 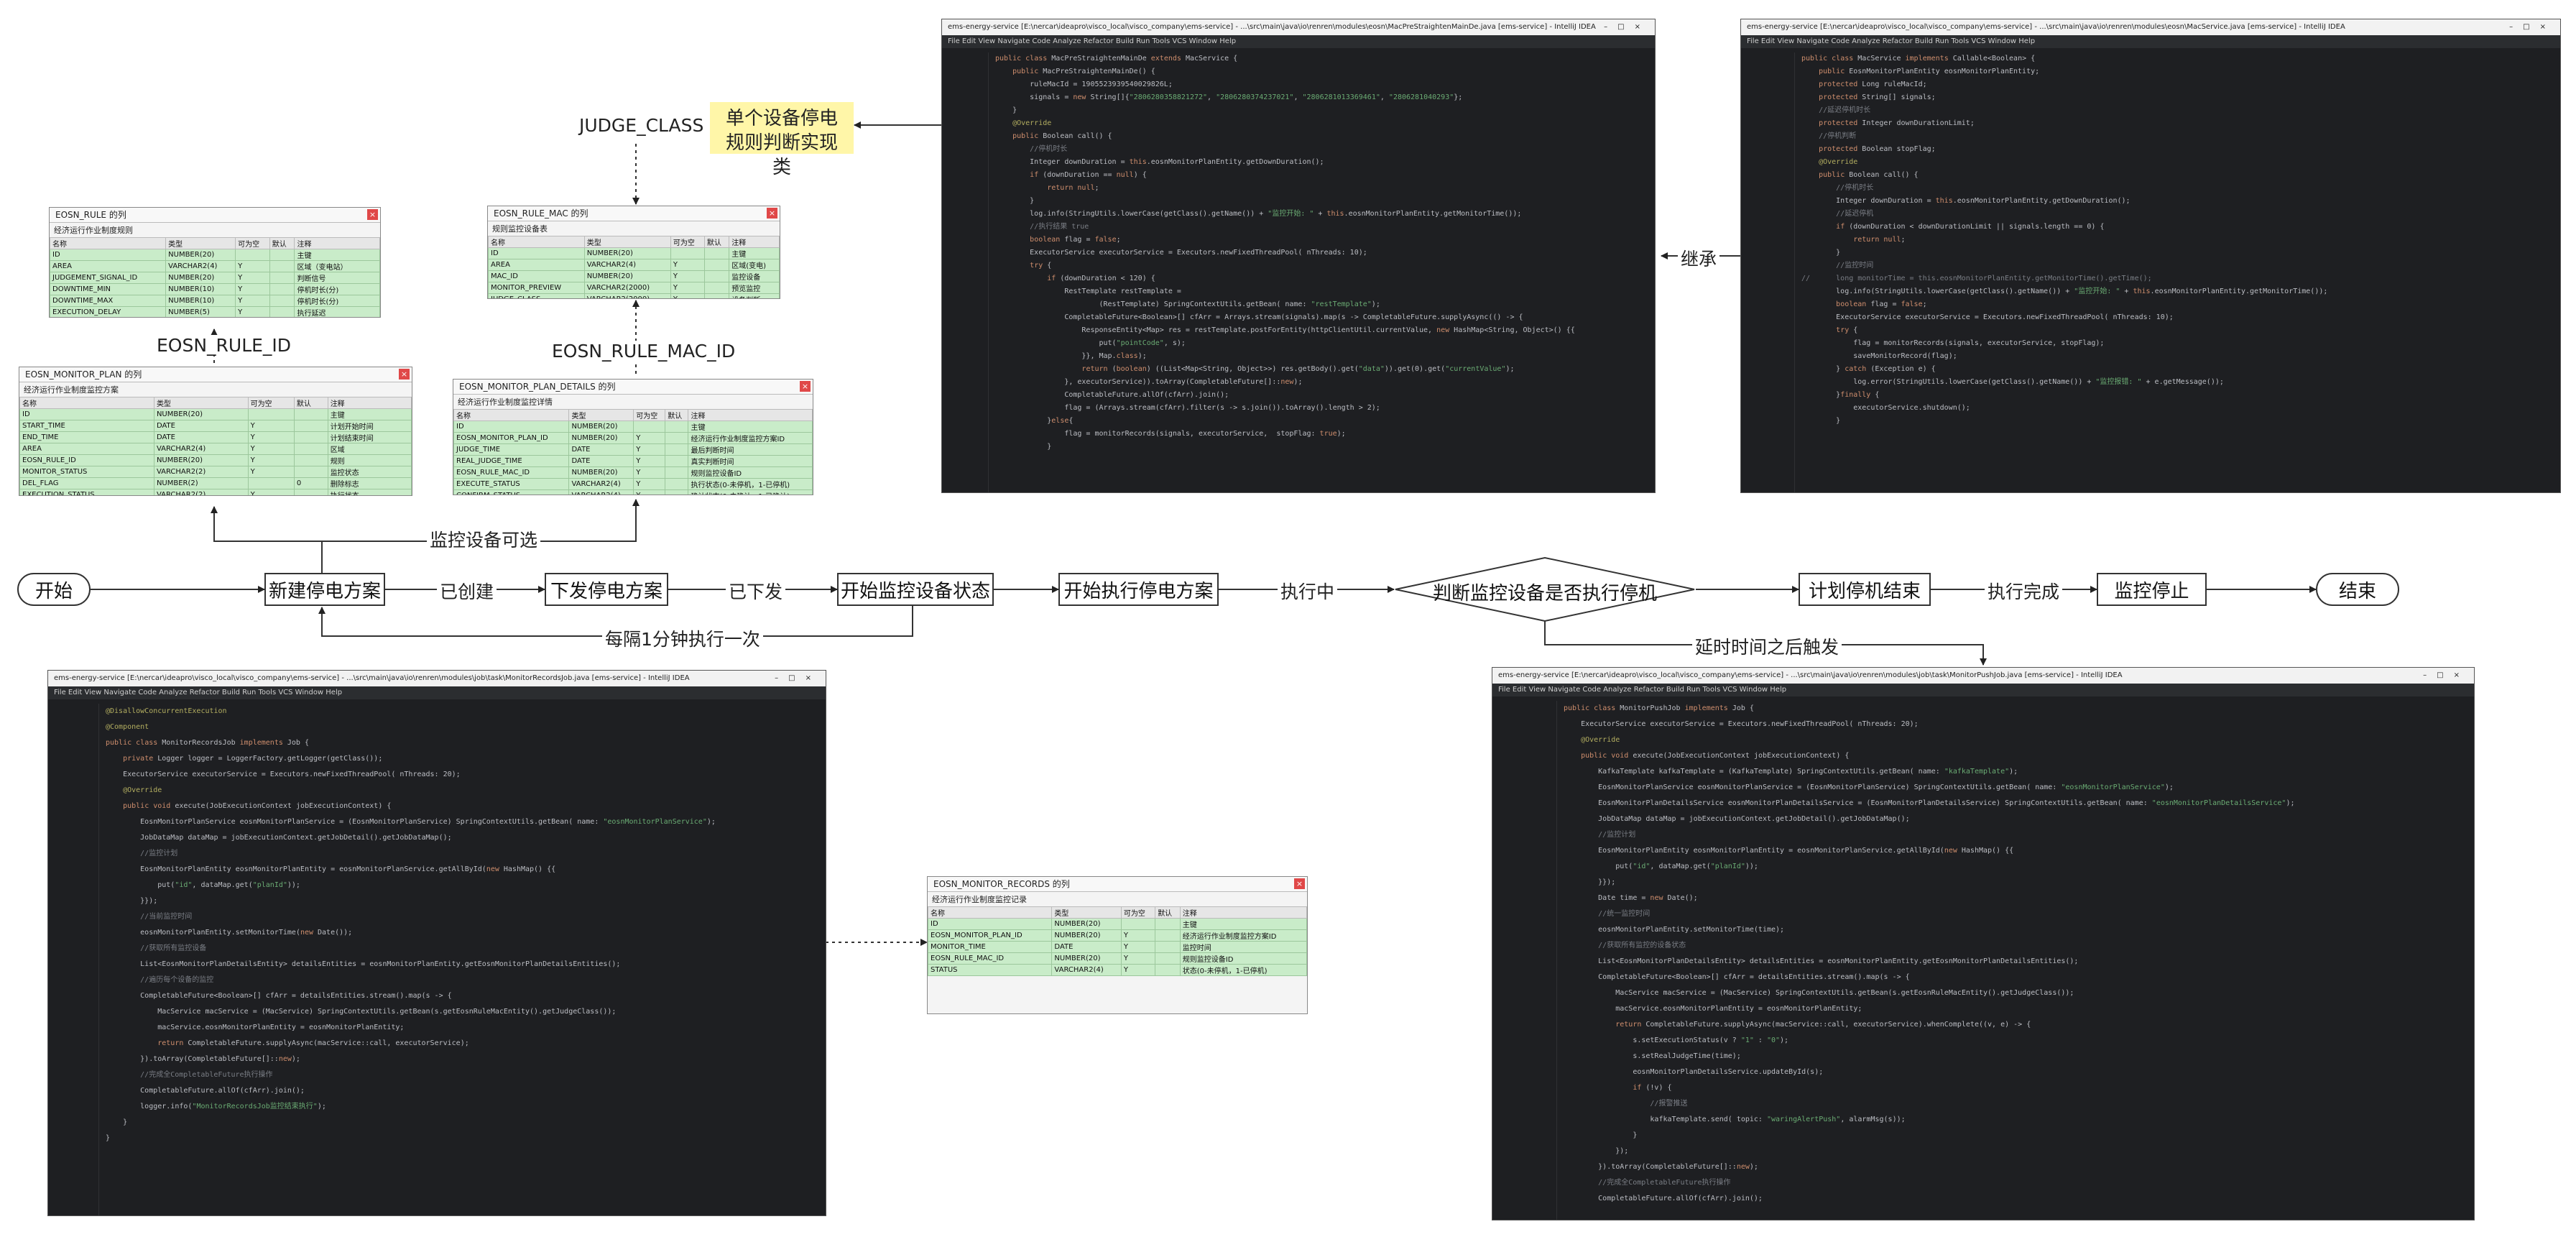 I want to click on table-cell: VARCHAR2(2), so click(x=201, y=472).